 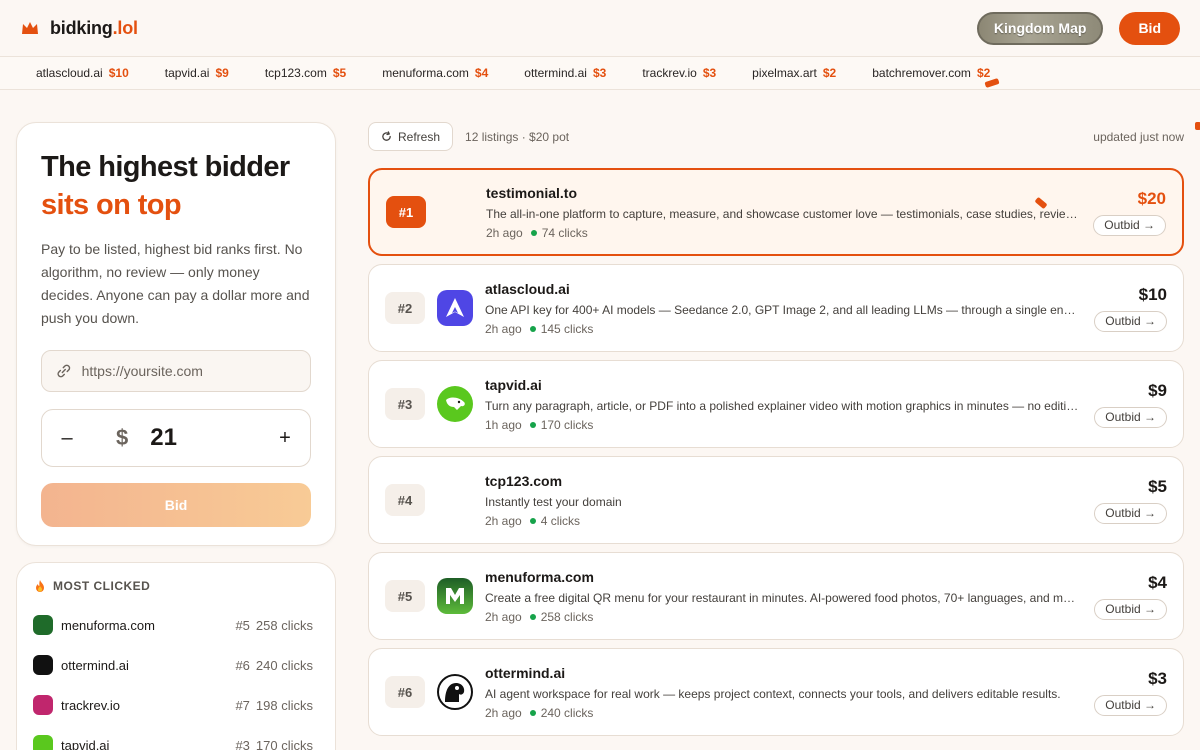 I want to click on ticker-item-name: ottermind.ai, so click(x=555, y=73).